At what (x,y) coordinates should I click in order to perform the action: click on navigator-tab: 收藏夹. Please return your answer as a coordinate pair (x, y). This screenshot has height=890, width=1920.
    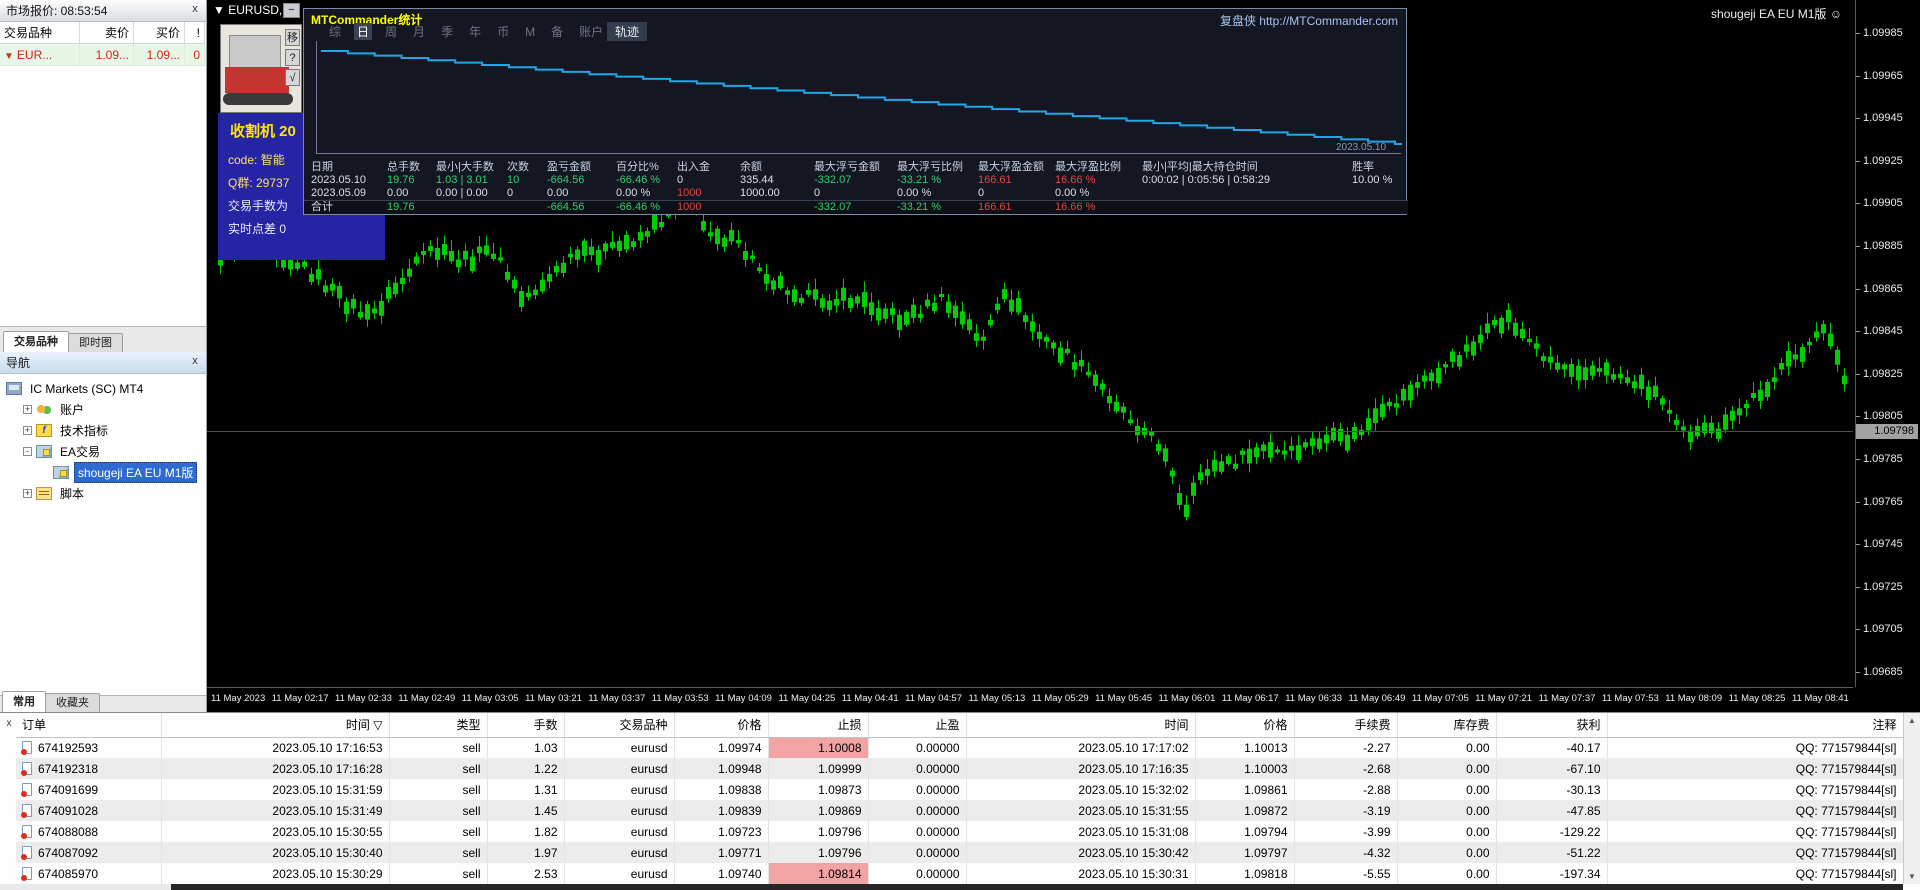
    Looking at the image, I should click on (72, 702).